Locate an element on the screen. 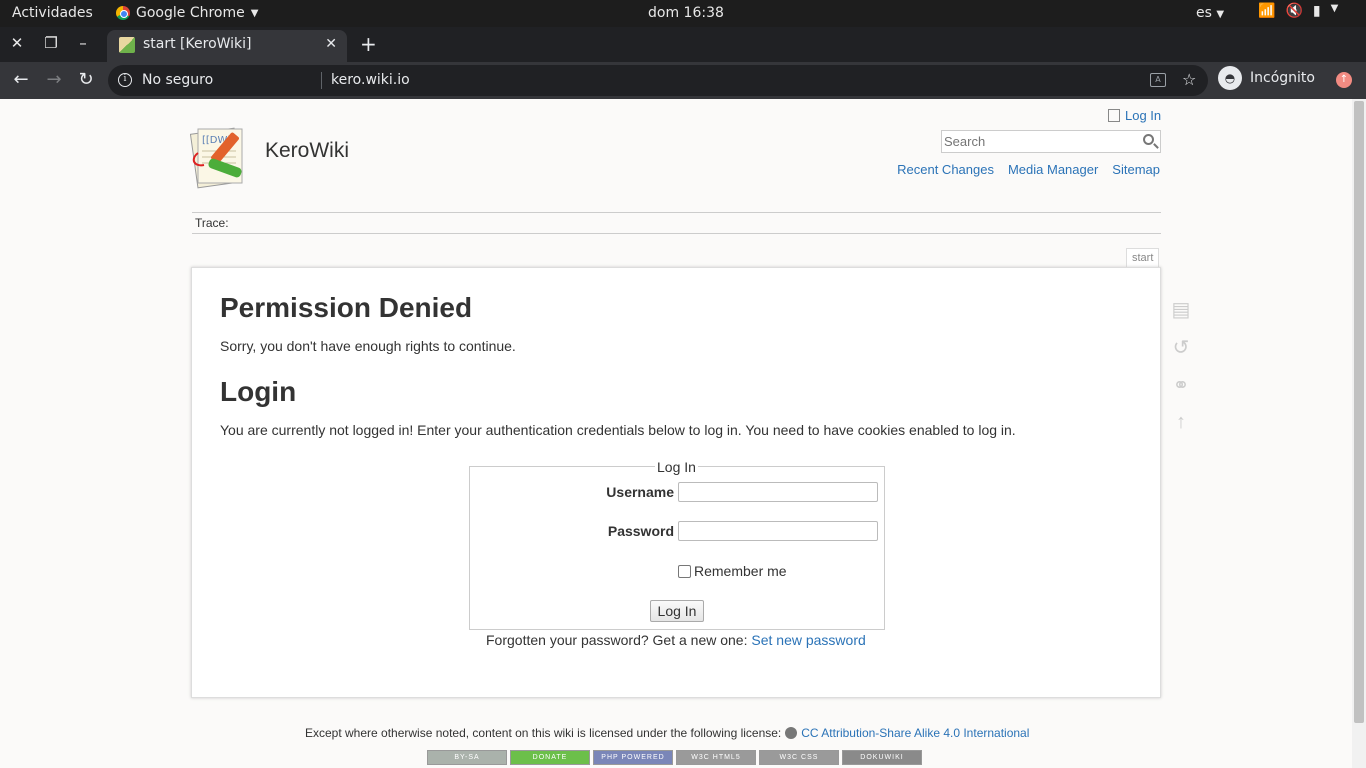  window-restore-icon: ❐ is located at coordinates (51, 43).